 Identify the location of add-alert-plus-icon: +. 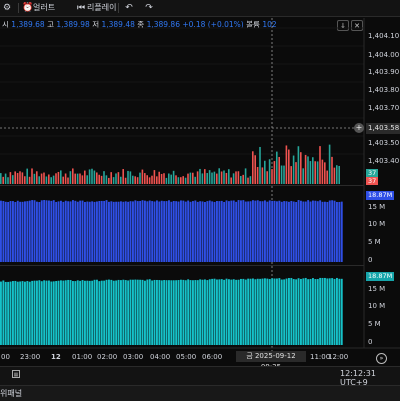
(359, 128).